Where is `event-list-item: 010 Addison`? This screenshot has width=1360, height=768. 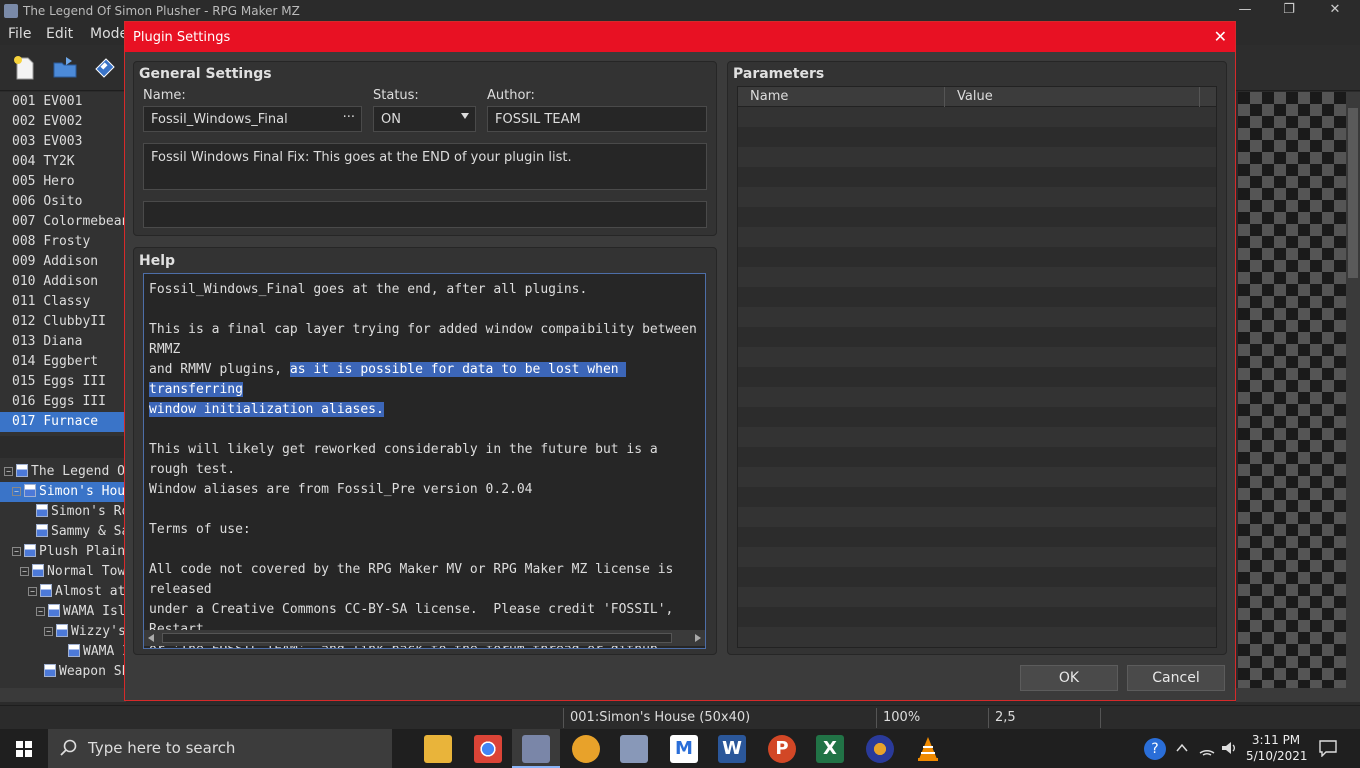
event-list-item: 010 Addison is located at coordinates (63, 282).